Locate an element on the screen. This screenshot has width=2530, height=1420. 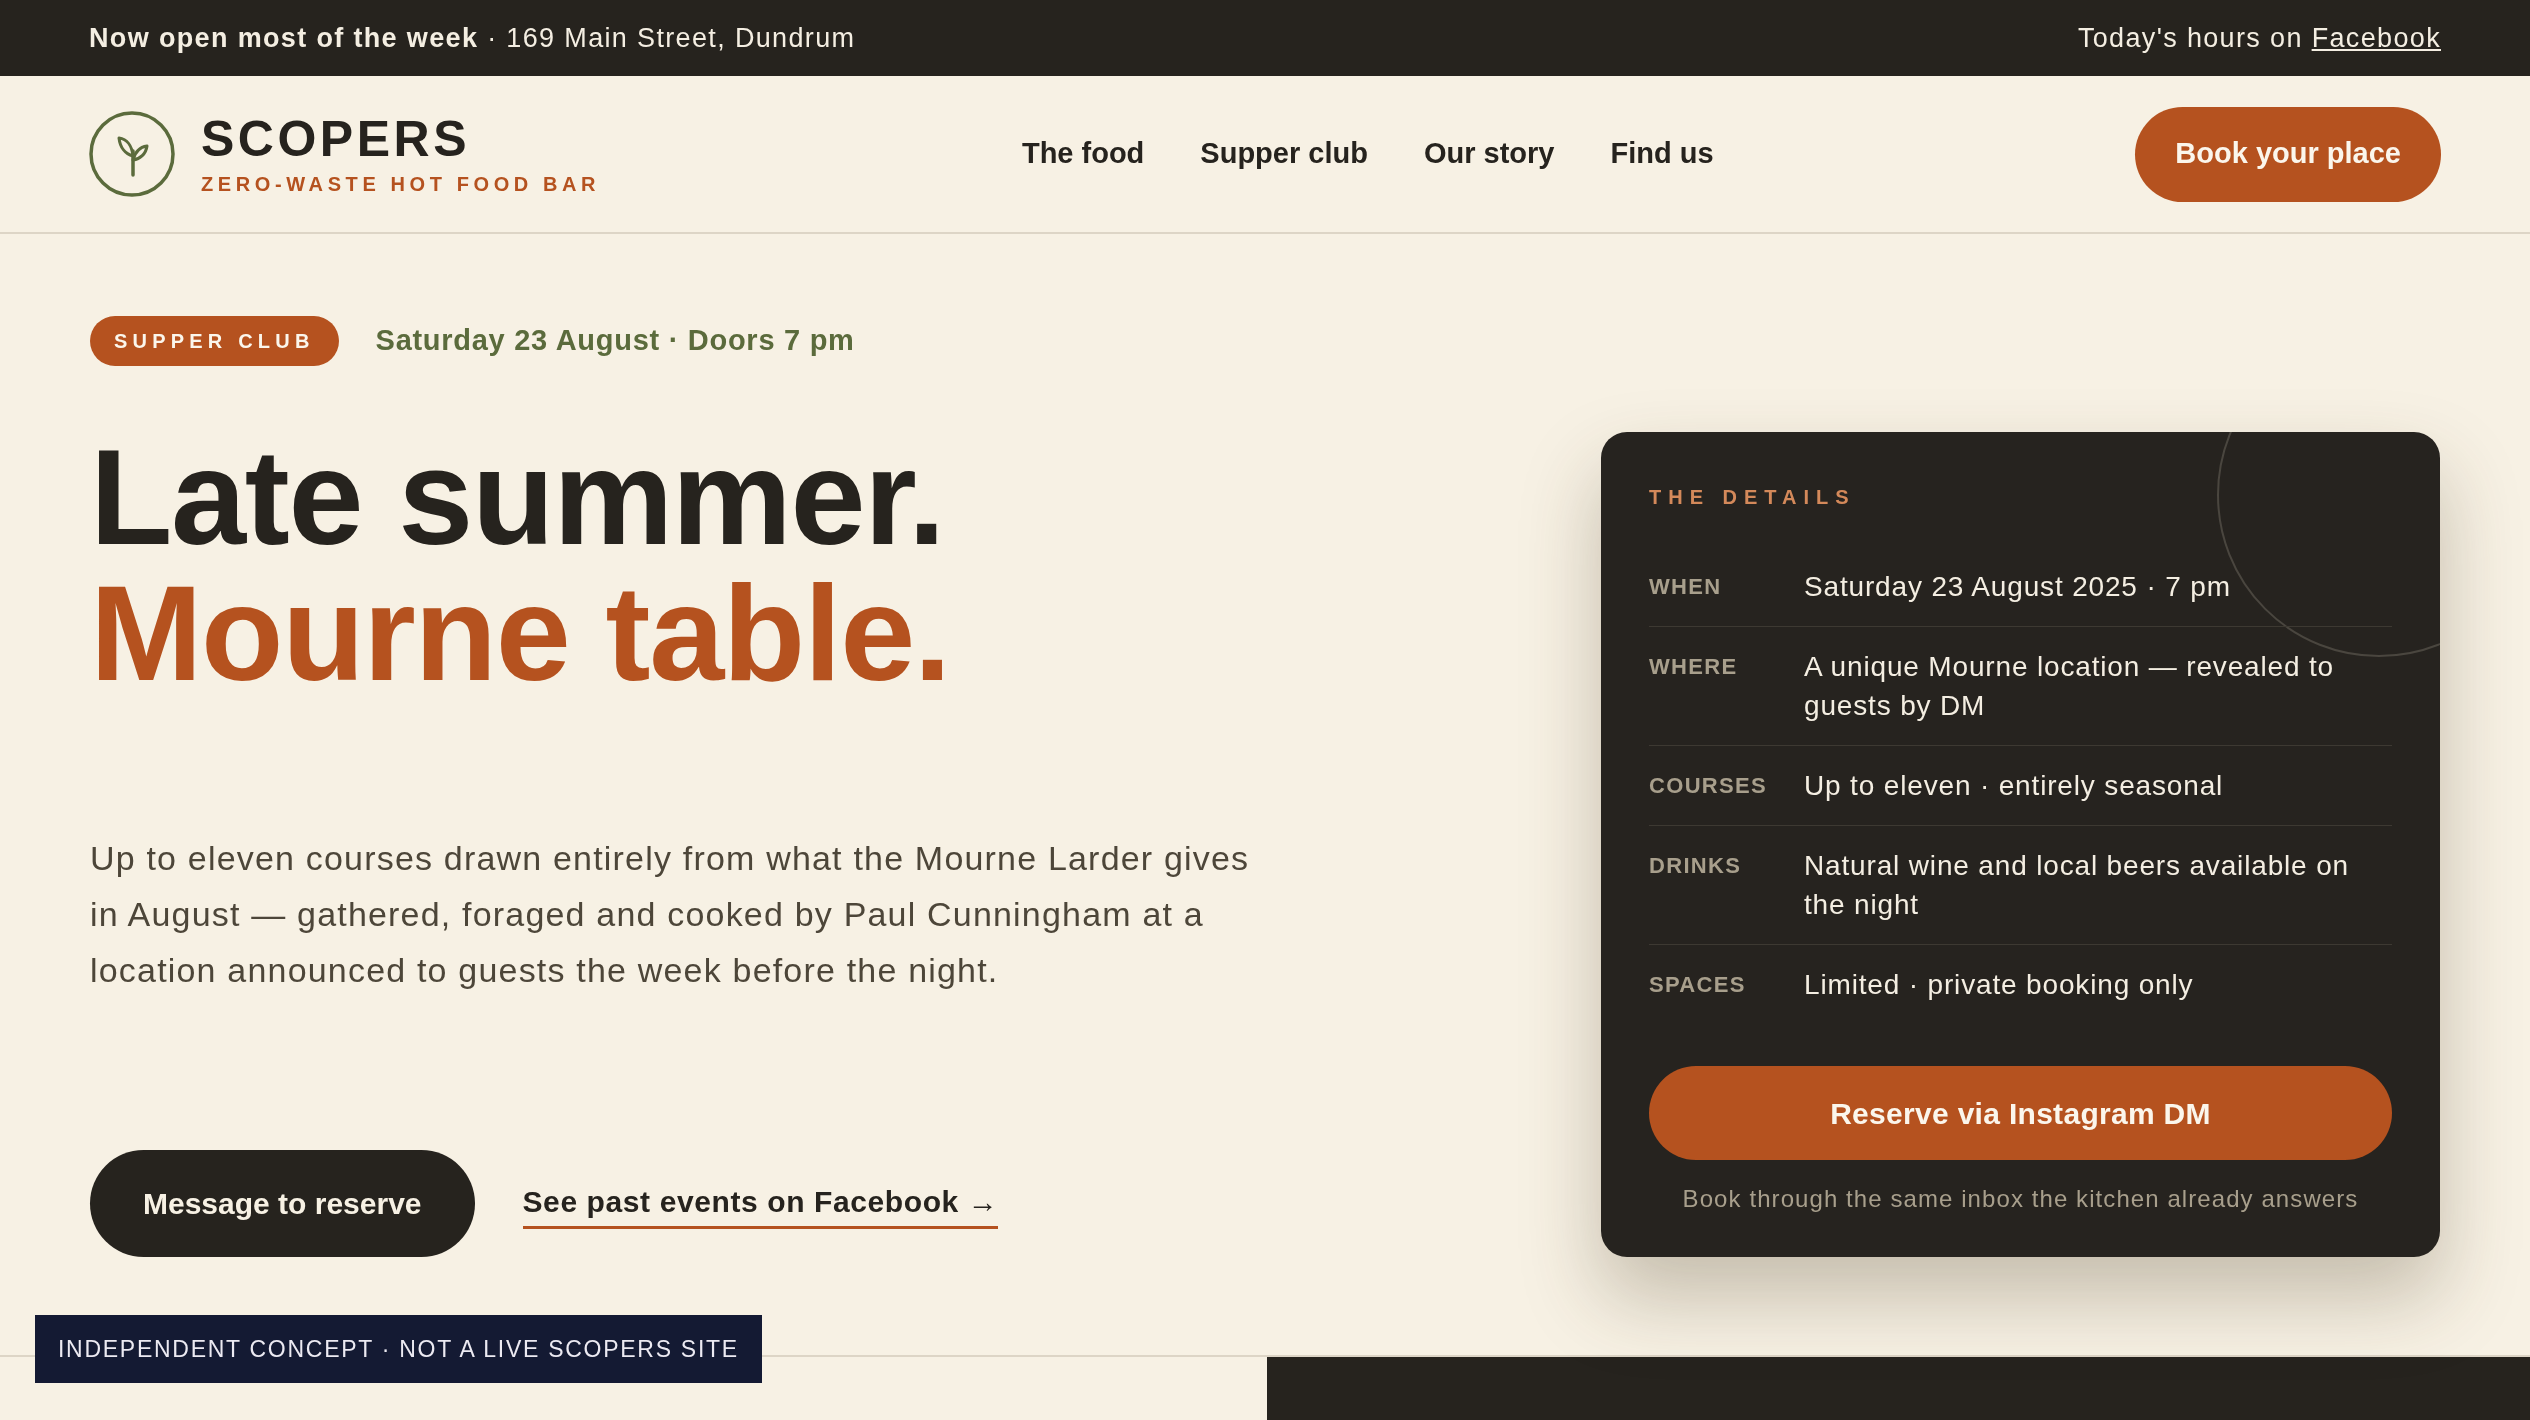
nav-link: Find us is located at coordinates (1662, 154).